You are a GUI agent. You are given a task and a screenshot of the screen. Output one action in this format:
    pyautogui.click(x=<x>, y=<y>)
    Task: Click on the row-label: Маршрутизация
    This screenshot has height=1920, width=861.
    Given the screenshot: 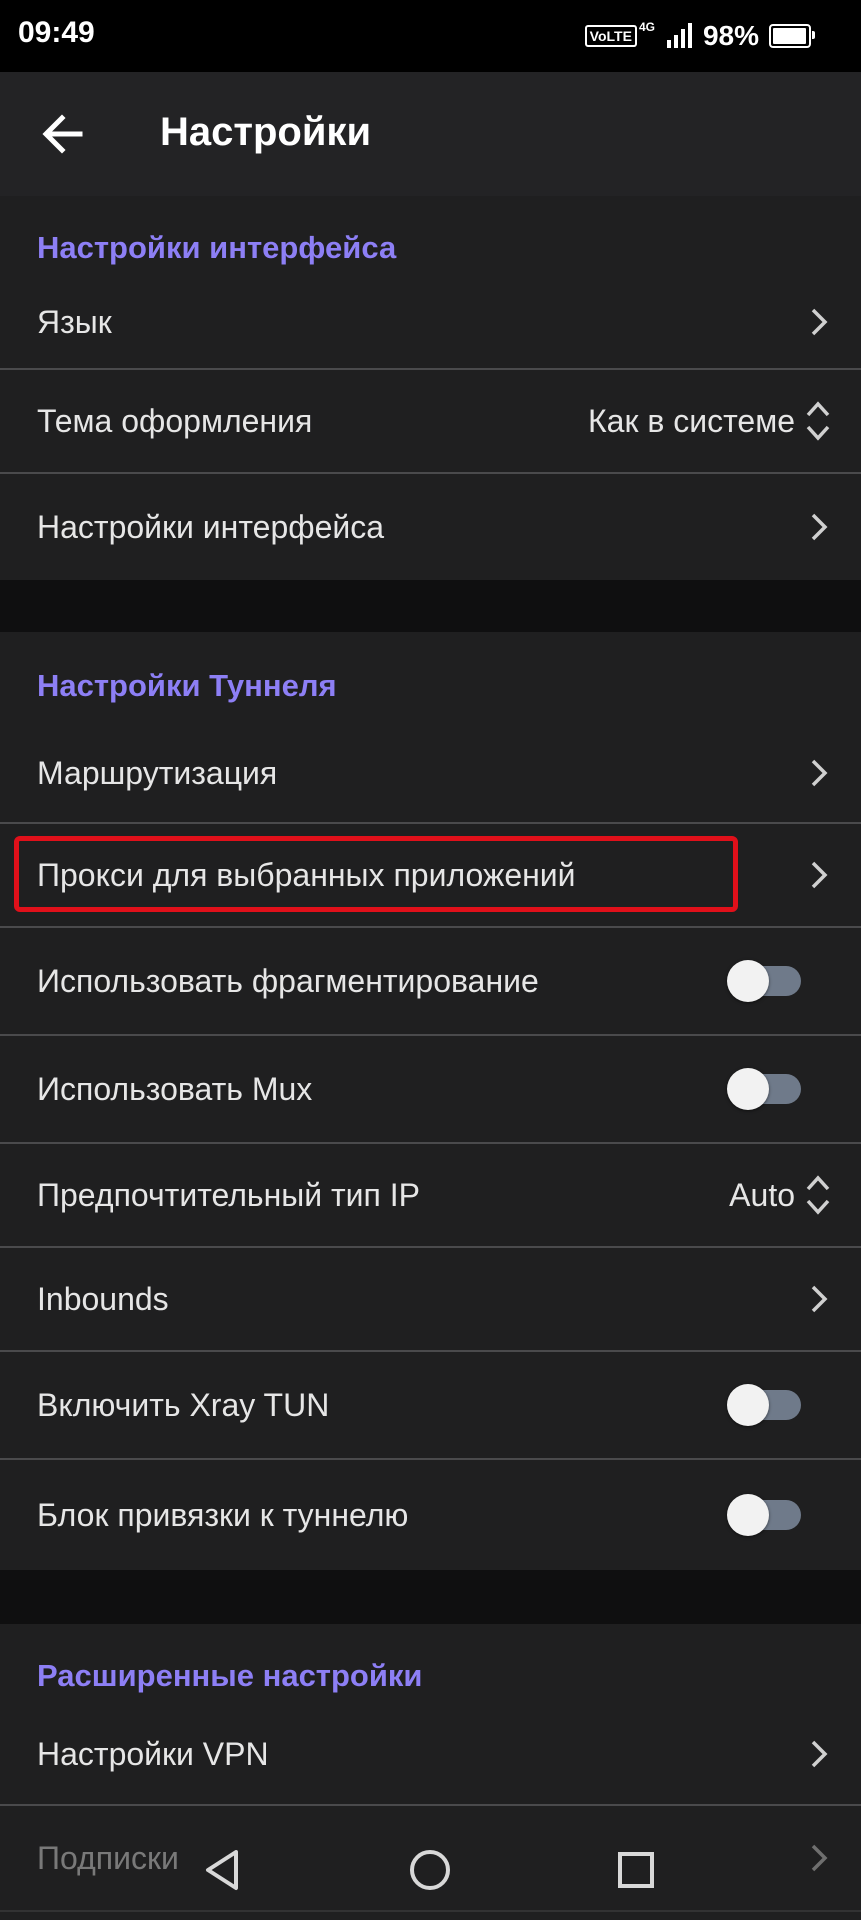 What is the action you would take?
    pyautogui.click(x=157, y=772)
    